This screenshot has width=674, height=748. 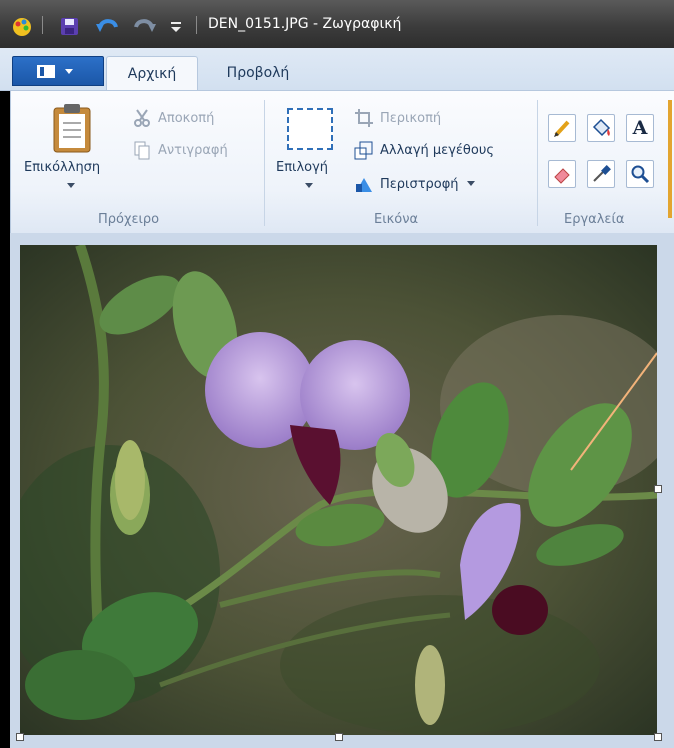 I want to click on resize-label: Αλλαγή μεγέθους, so click(x=437, y=150).